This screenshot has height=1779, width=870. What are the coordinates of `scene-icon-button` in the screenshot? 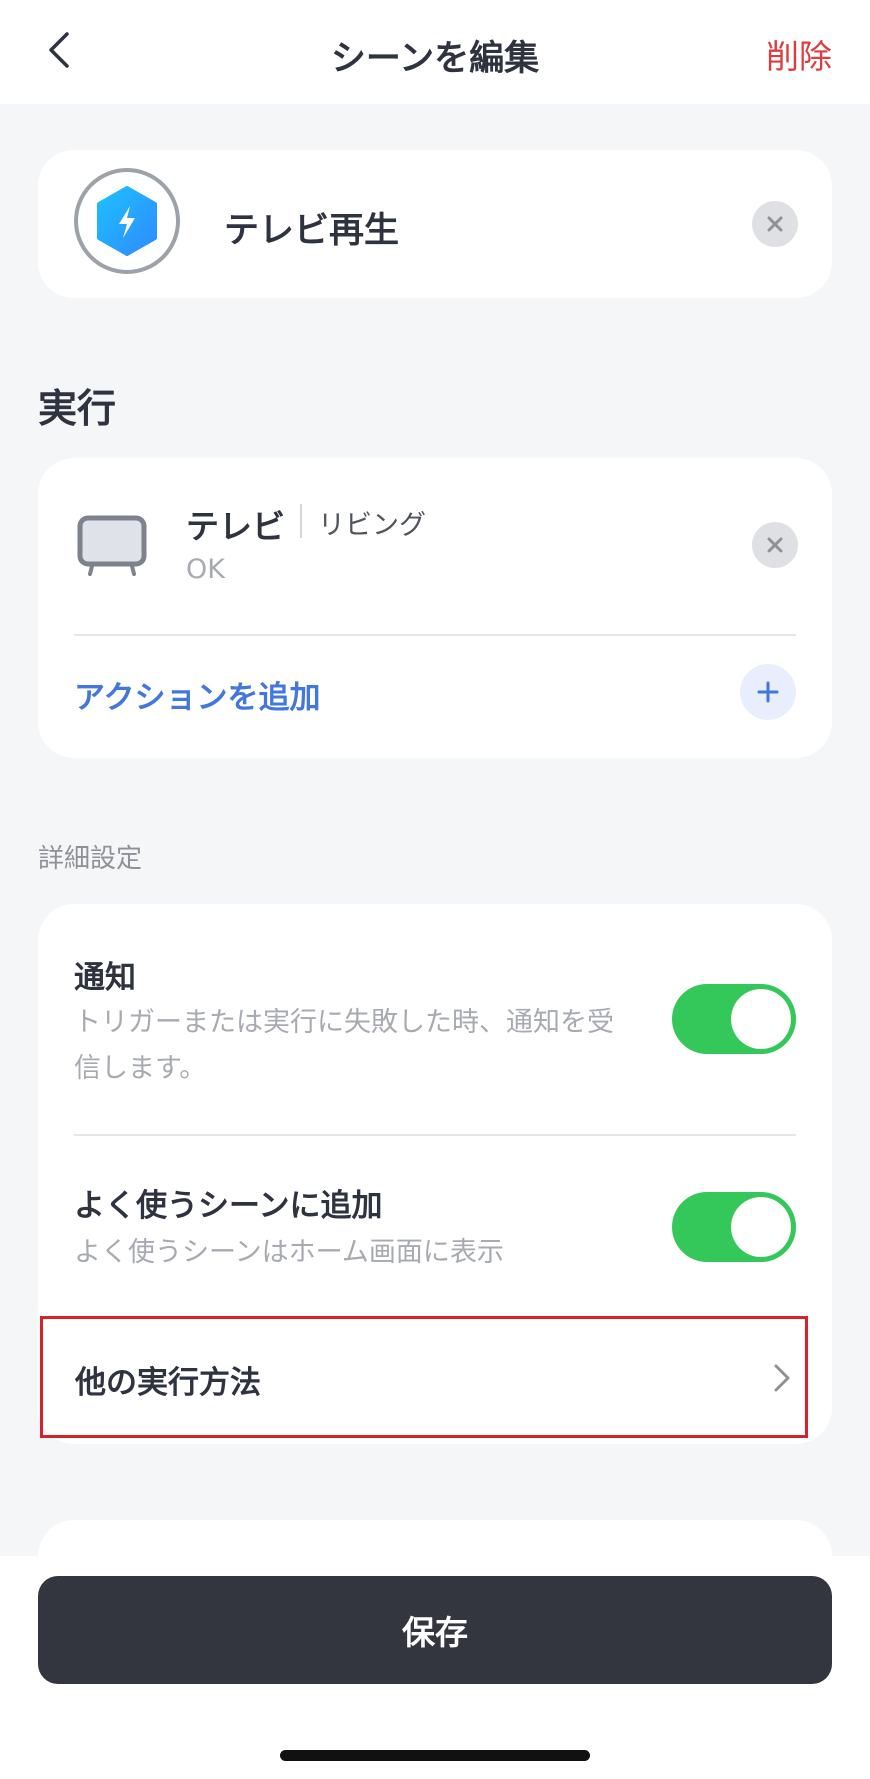 It's located at (127, 221).